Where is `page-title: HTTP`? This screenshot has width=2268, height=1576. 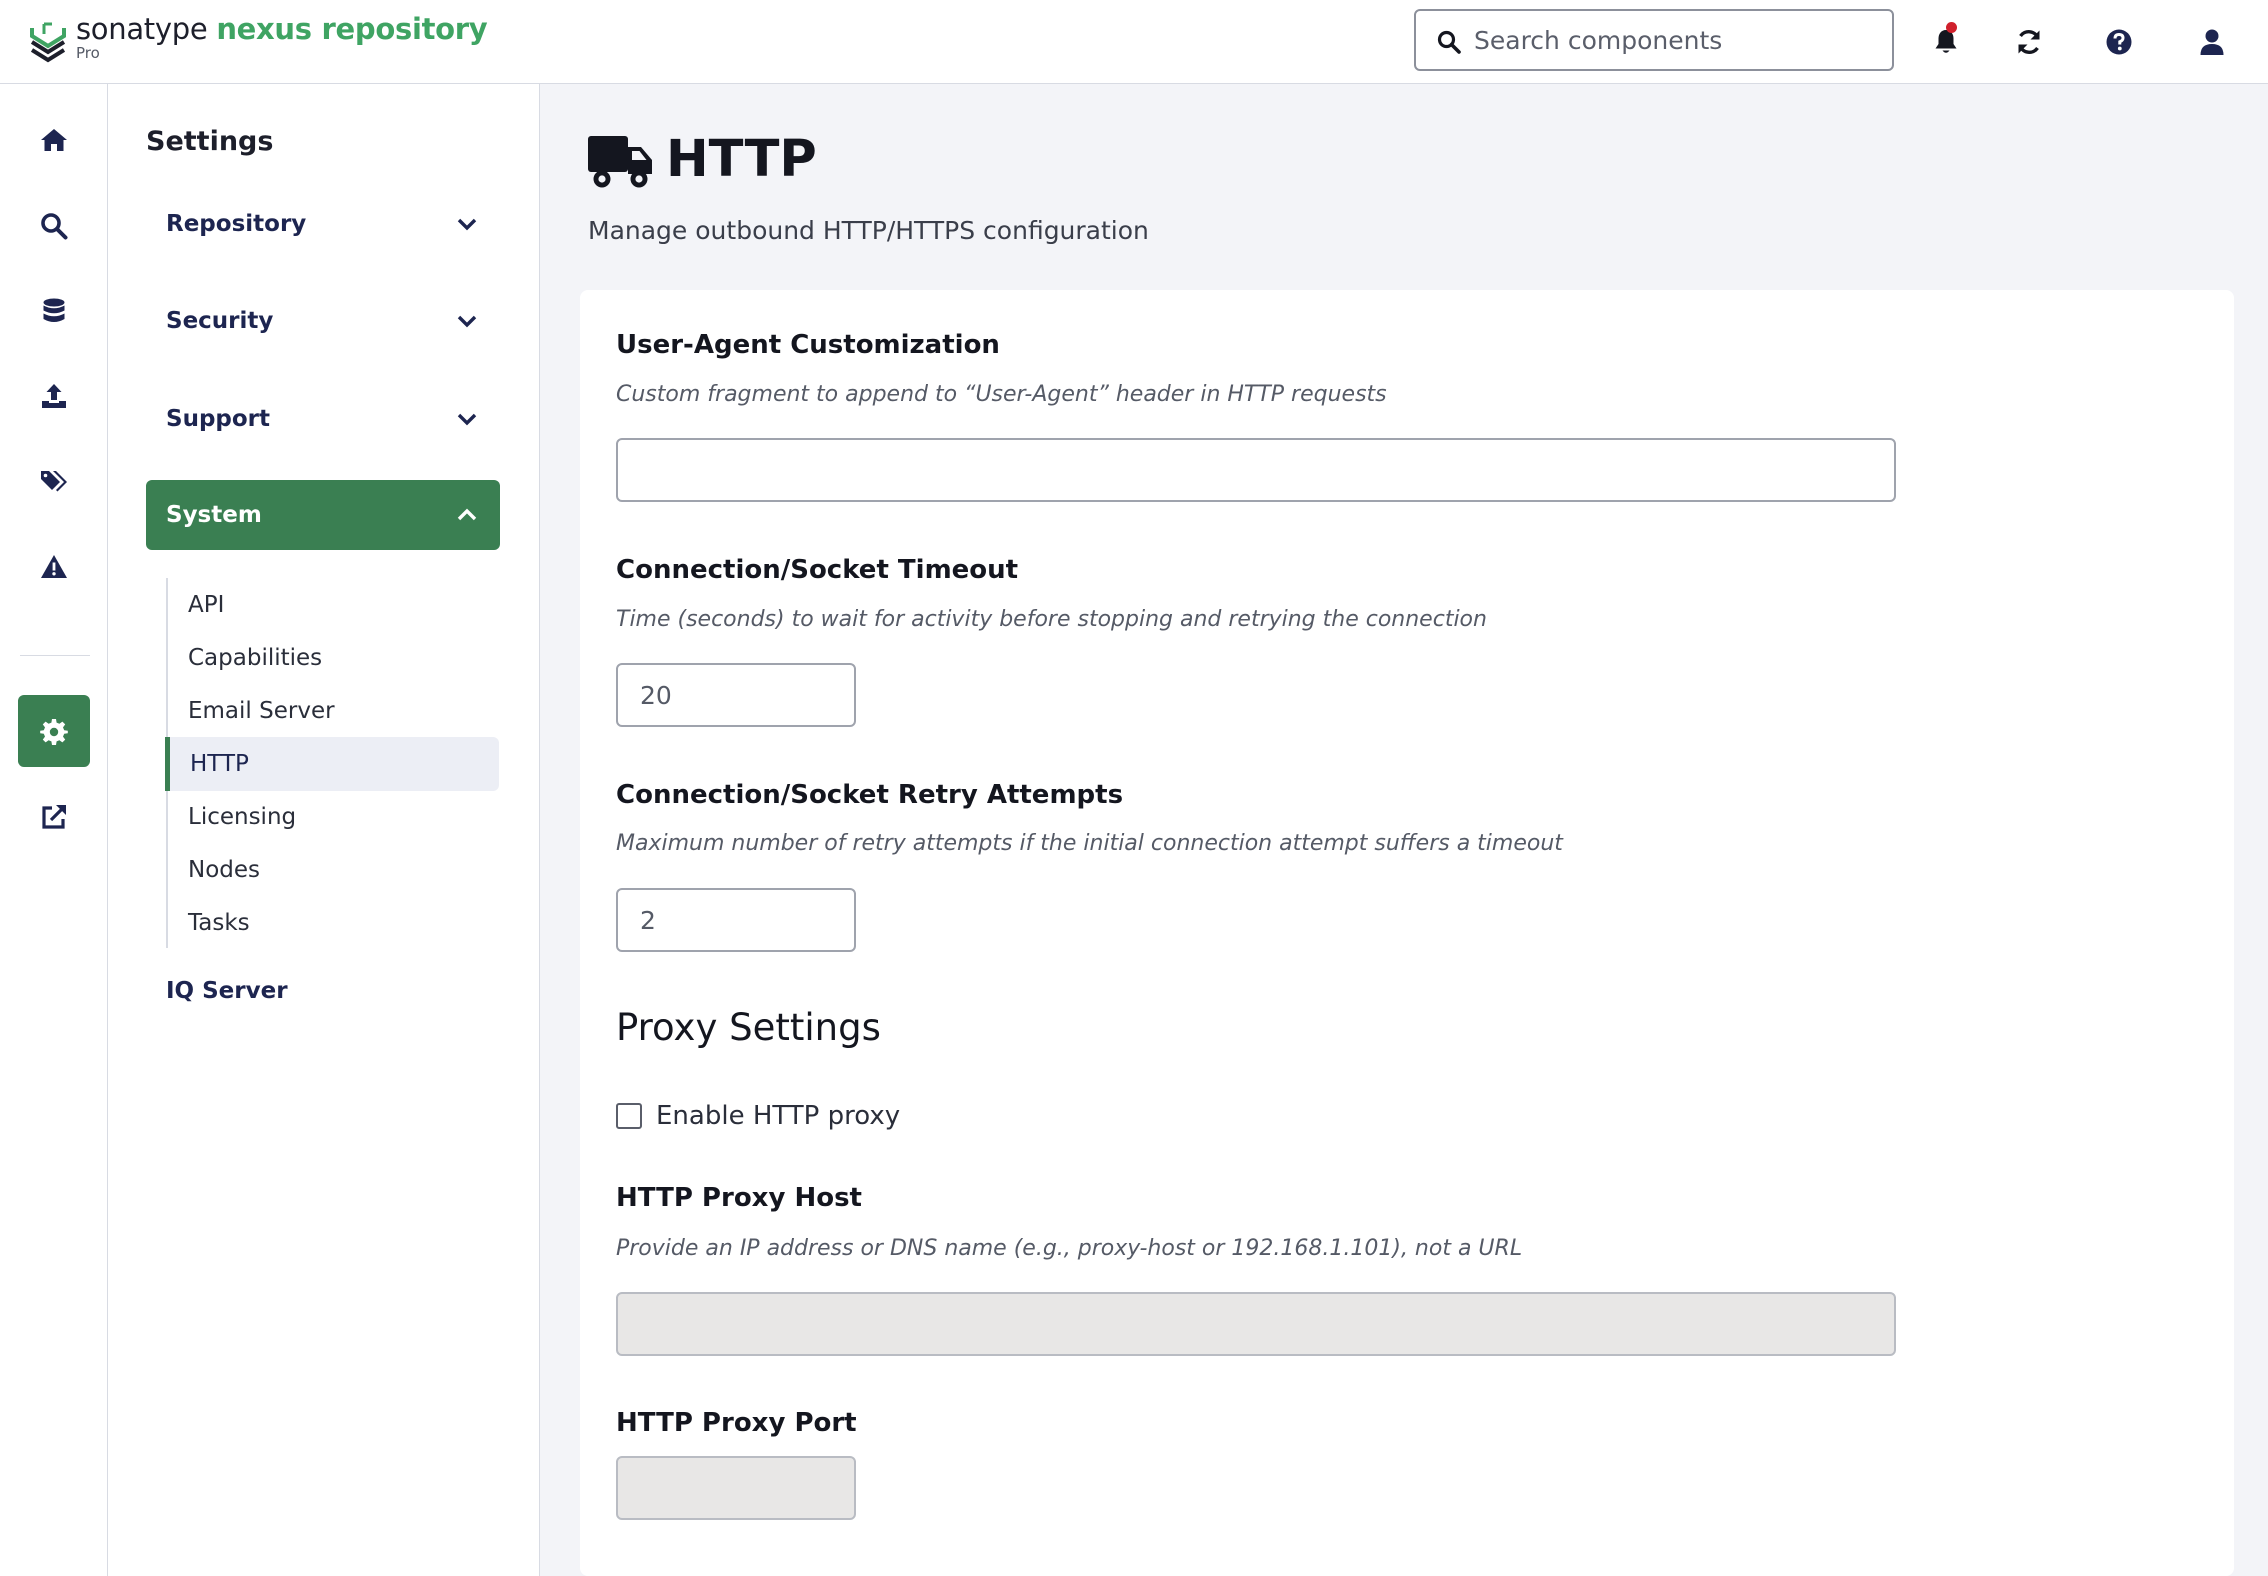 page-title: HTTP is located at coordinates (741, 159).